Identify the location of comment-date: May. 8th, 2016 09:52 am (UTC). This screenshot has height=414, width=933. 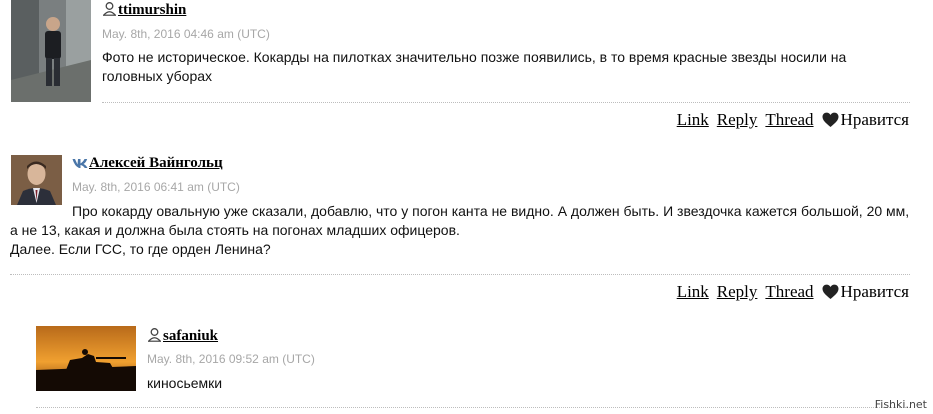
(231, 359).